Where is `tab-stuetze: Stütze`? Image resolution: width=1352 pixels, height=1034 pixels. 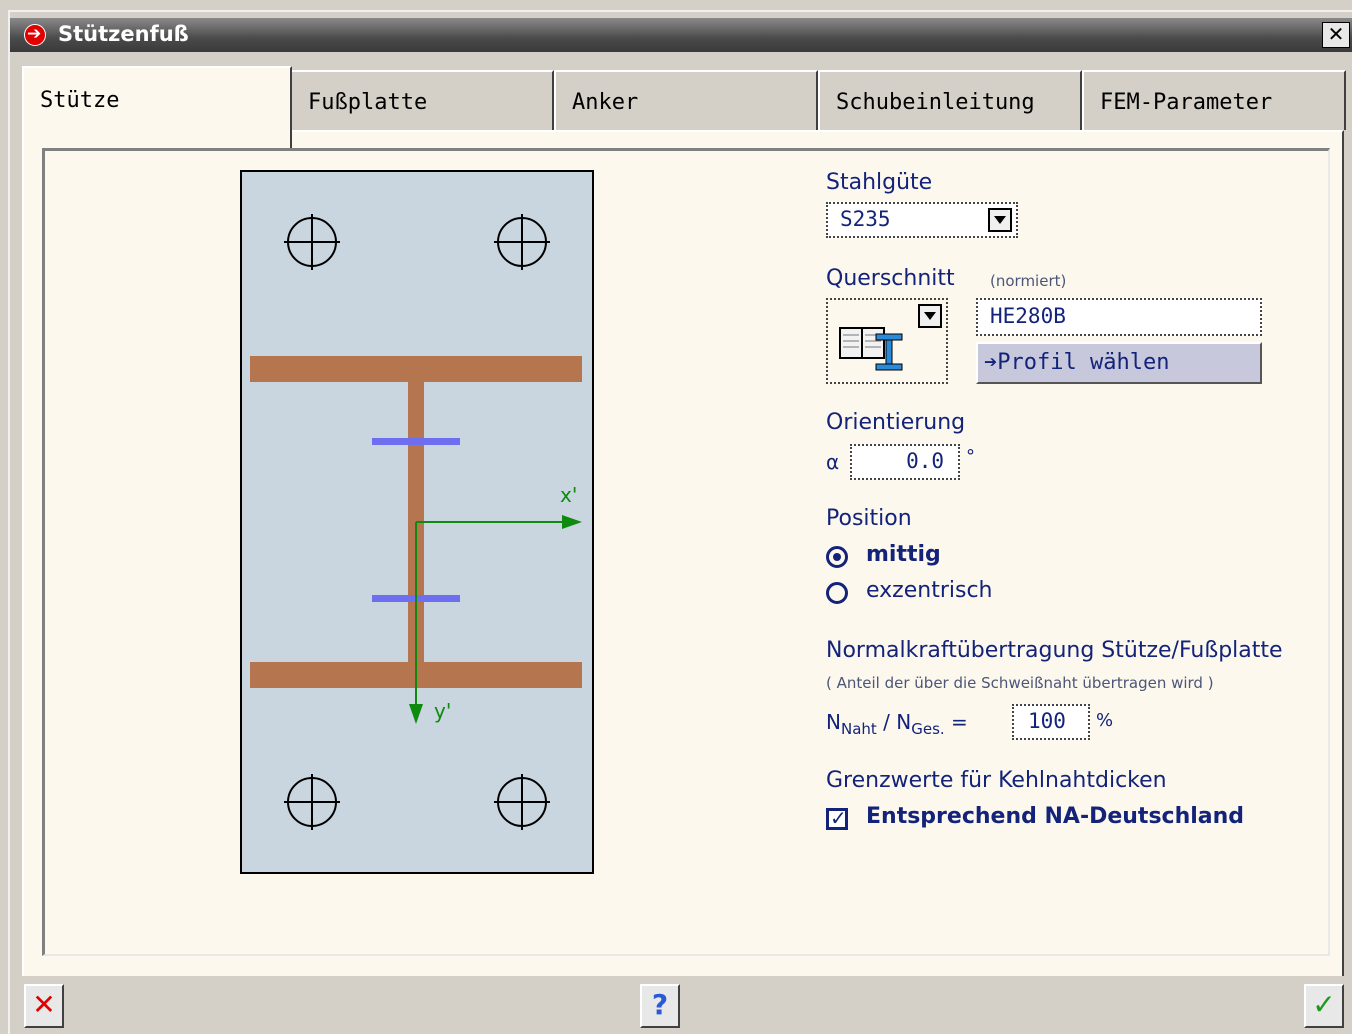
tab-stuetze: Stütze is located at coordinates (157, 109).